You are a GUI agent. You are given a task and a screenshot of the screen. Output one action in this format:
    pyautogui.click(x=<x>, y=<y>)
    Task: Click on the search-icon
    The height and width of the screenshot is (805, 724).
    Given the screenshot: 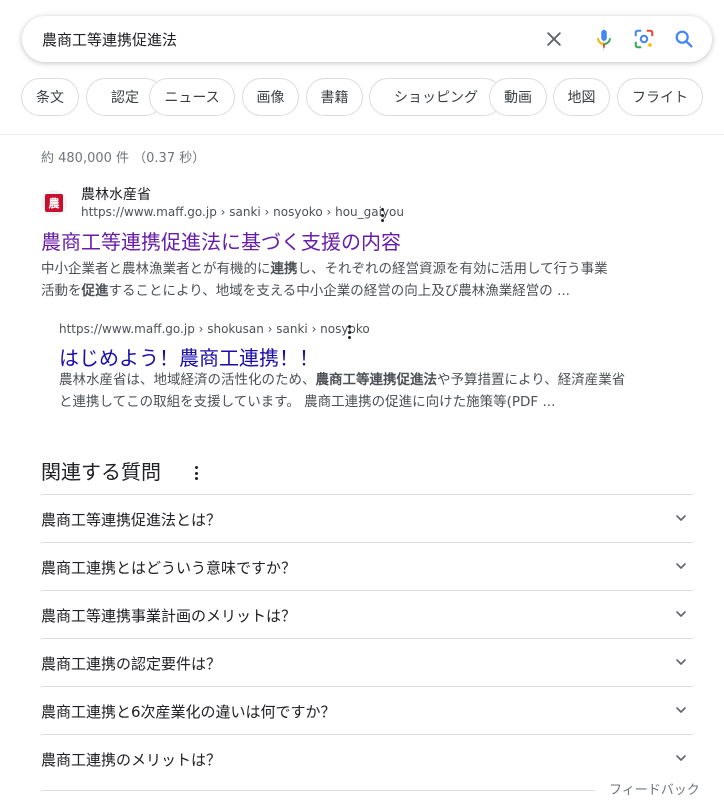 What is the action you would take?
    pyautogui.click(x=684, y=39)
    